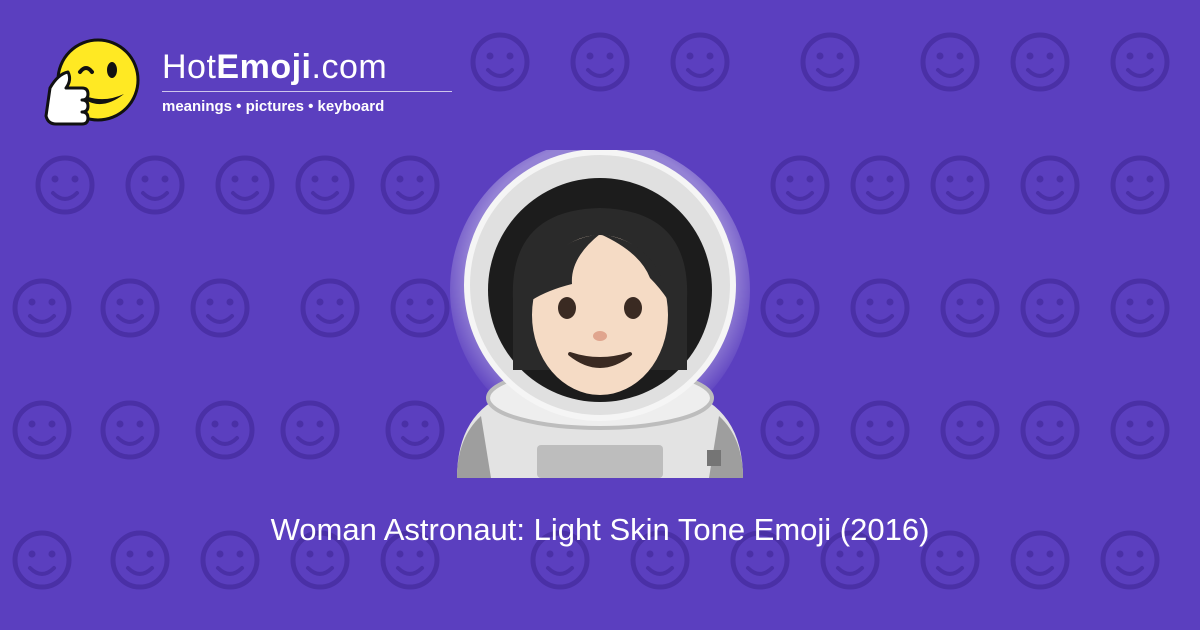 This screenshot has width=1200, height=630. What do you see at coordinates (264, 67) in the screenshot?
I see `brand-name-bold: Emoji` at bounding box center [264, 67].